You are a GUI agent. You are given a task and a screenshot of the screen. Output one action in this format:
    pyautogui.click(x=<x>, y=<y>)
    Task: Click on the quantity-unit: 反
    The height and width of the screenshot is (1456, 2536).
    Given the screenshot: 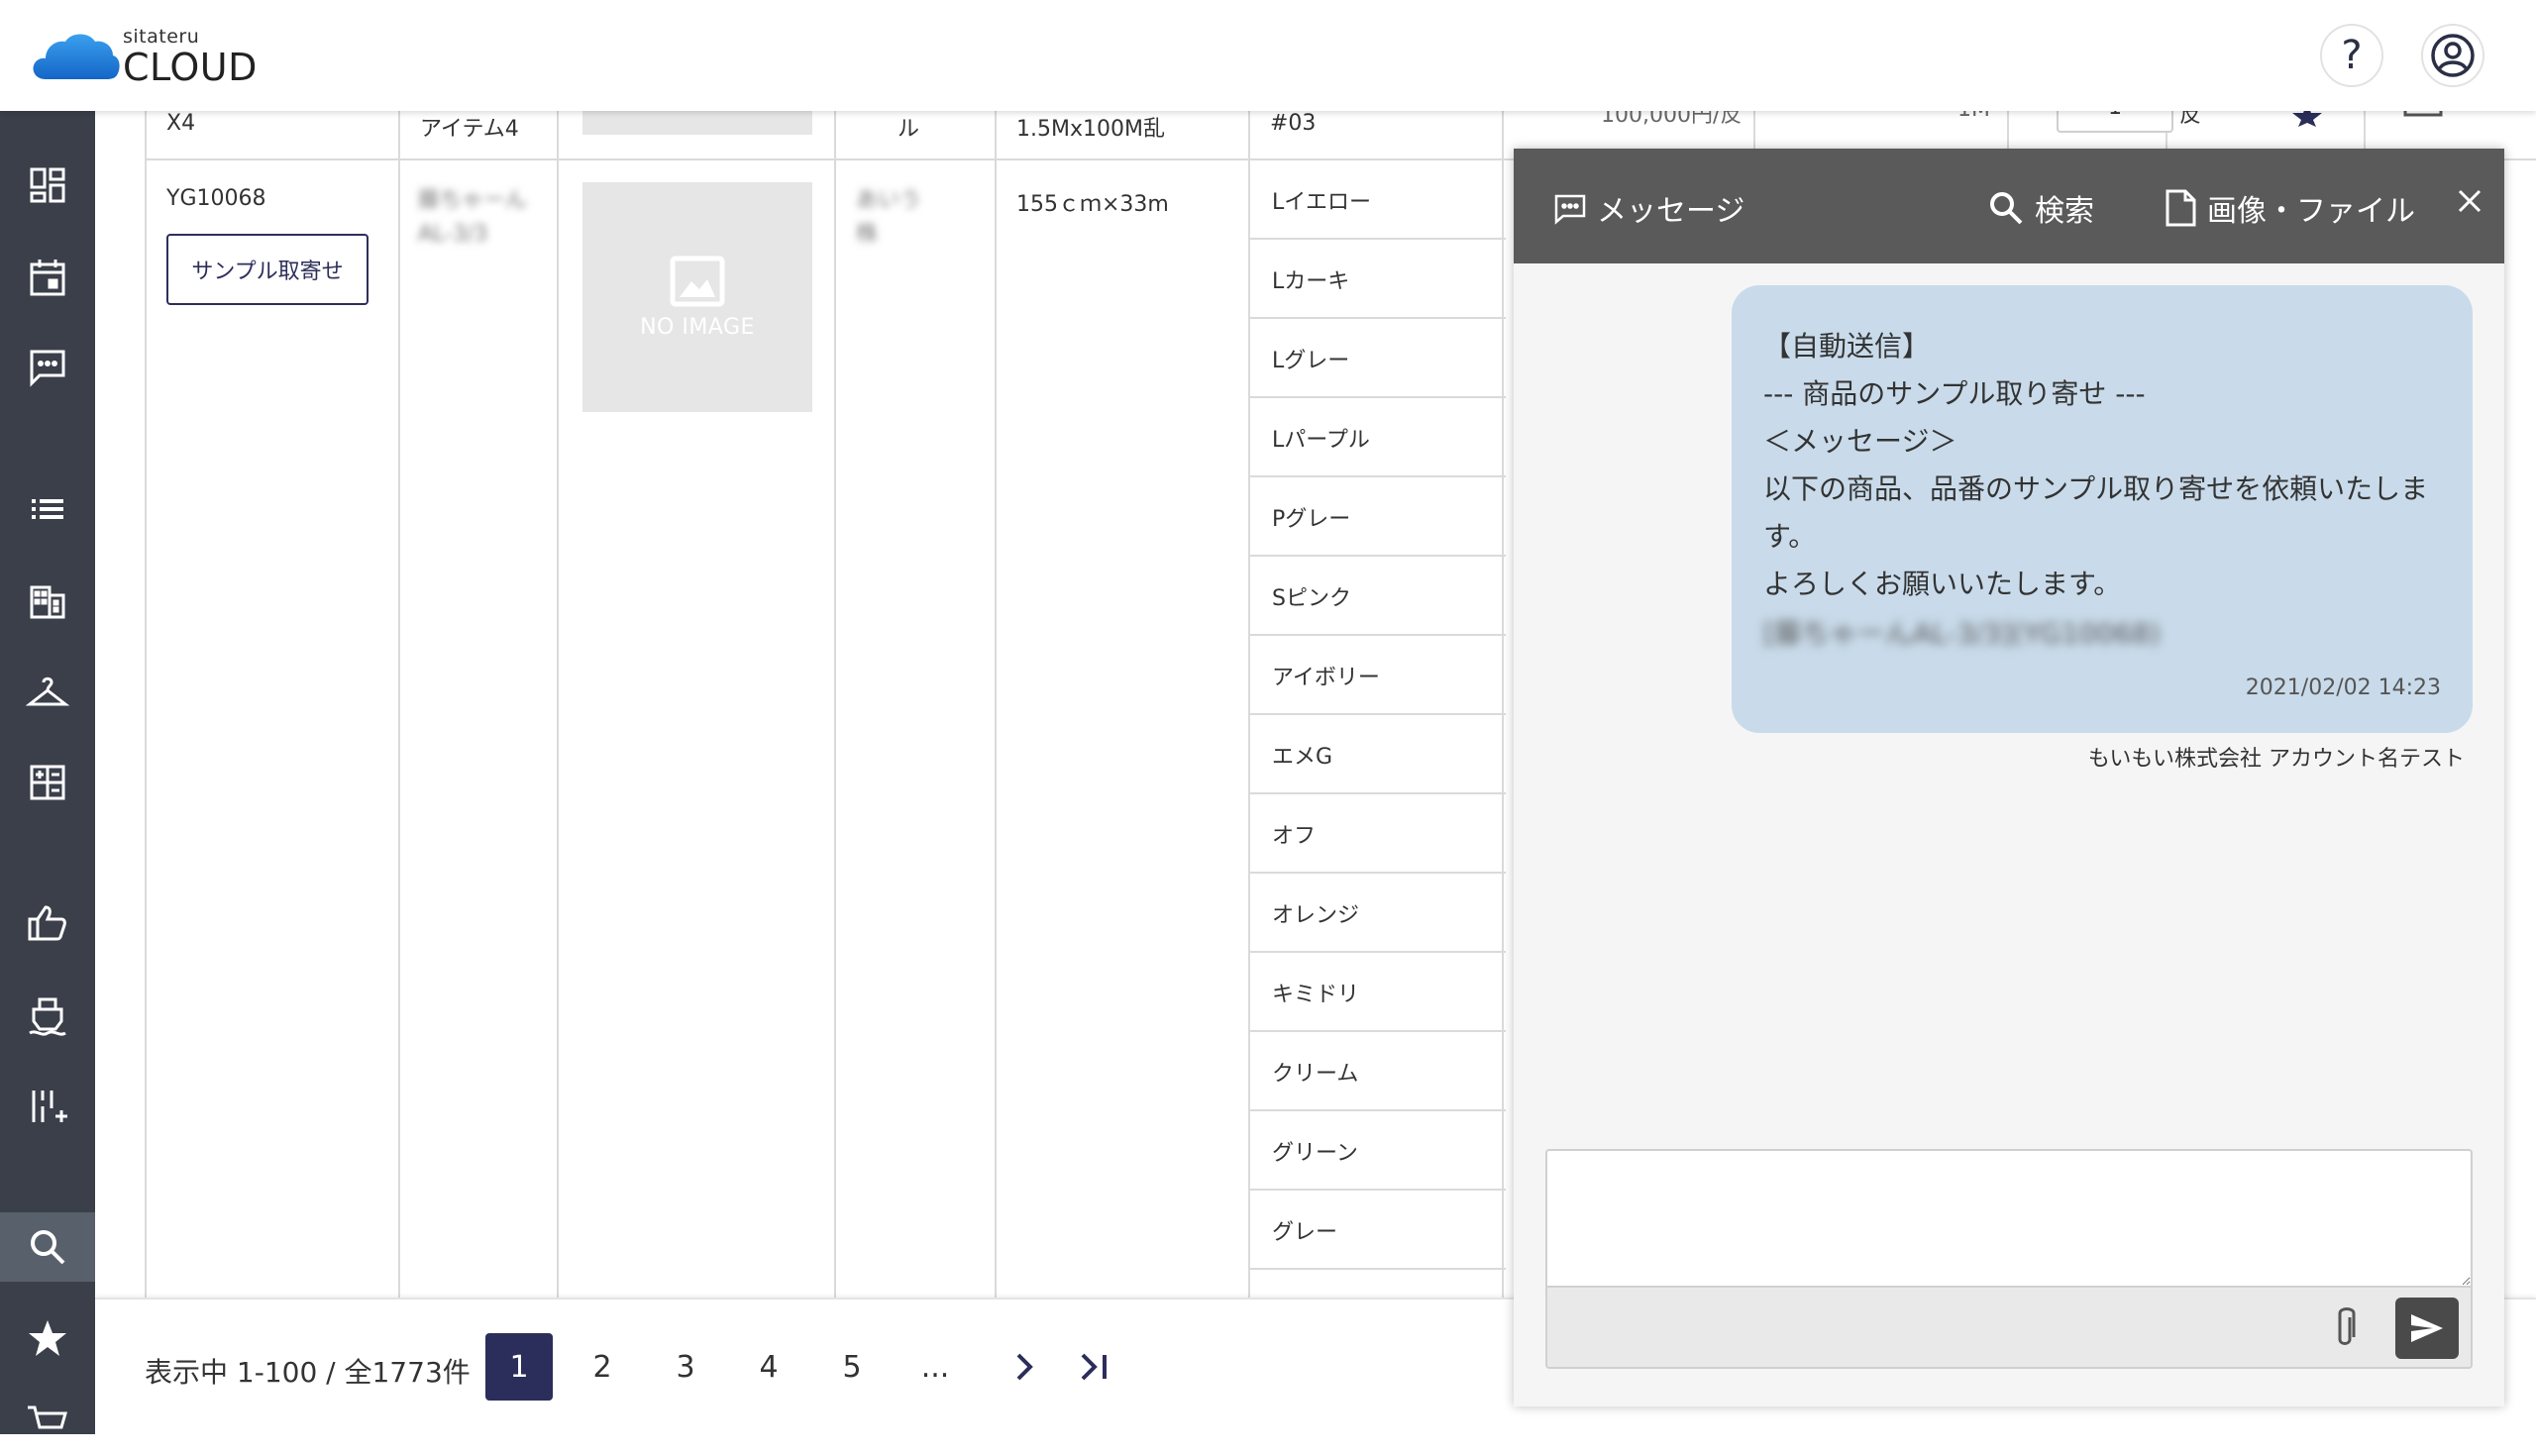 What is the action you would take?
    pyautogui.click(x=2190, y=119)
    